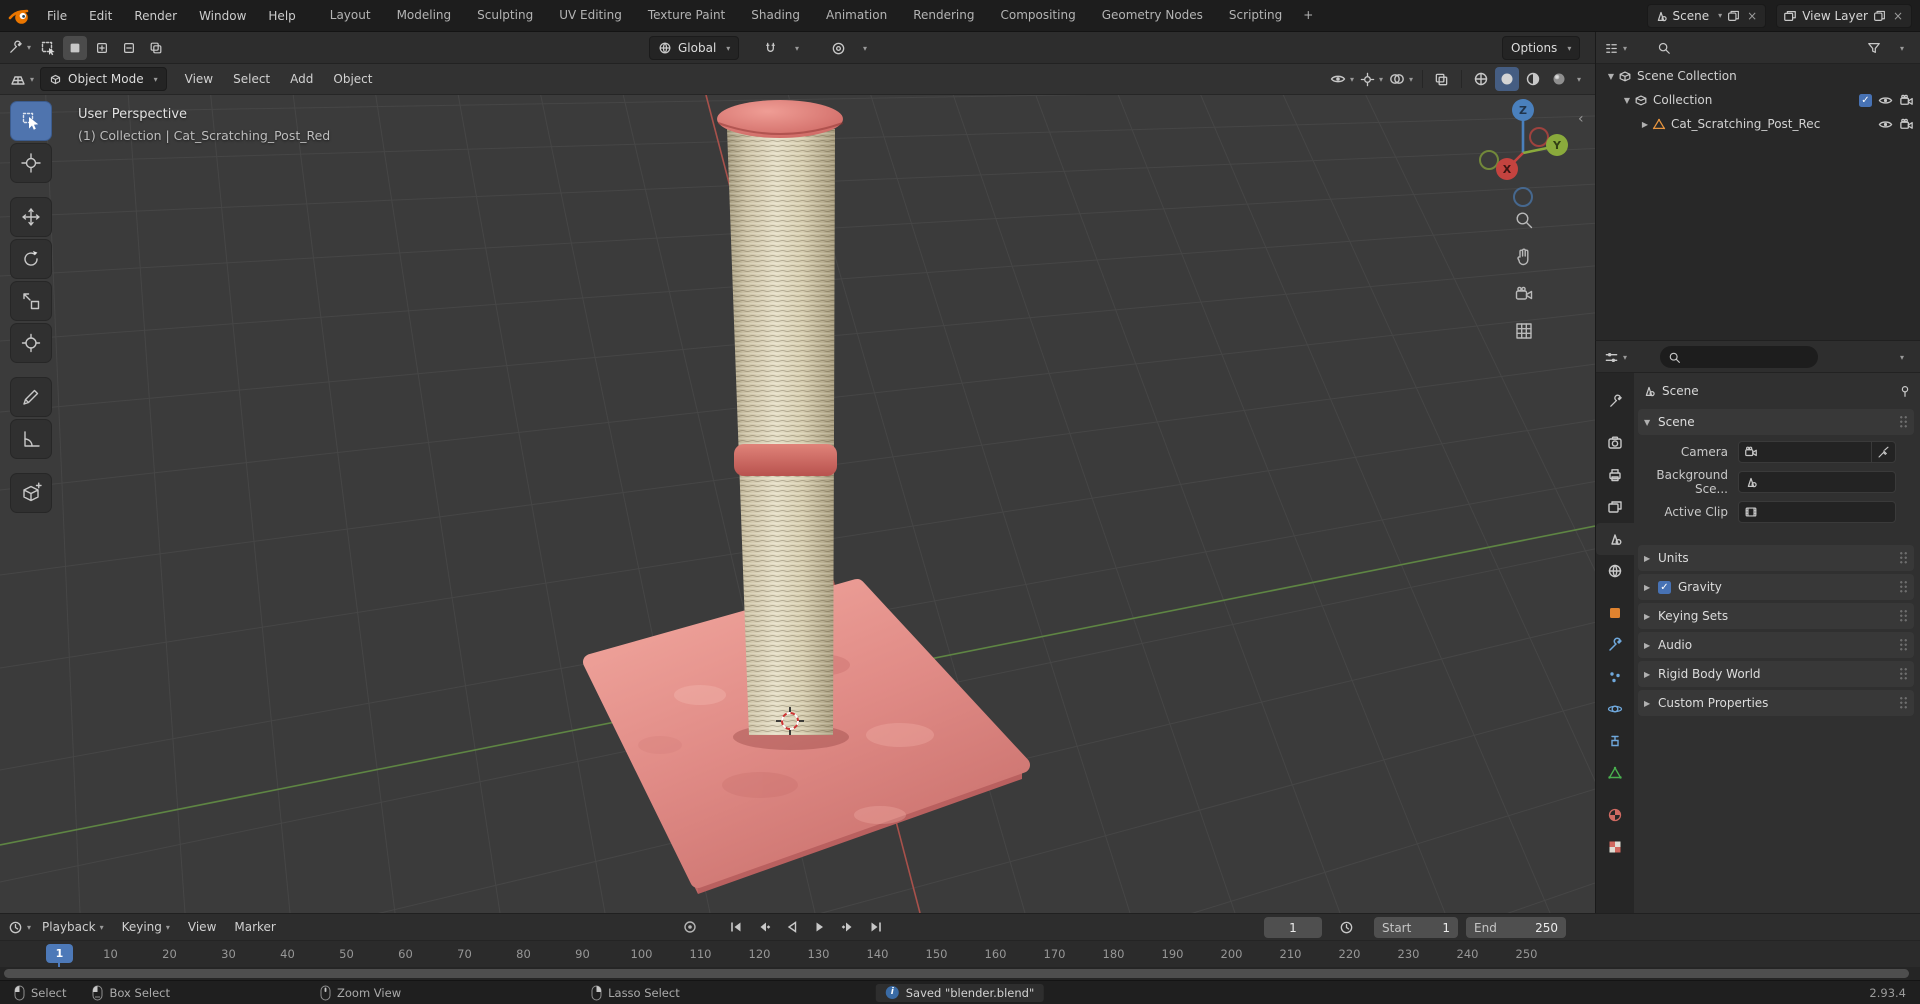  What do you see at coordinates (960, 973) in the screenshot?
I see `timeline-scrollbar` at bounding box center [960, 973].